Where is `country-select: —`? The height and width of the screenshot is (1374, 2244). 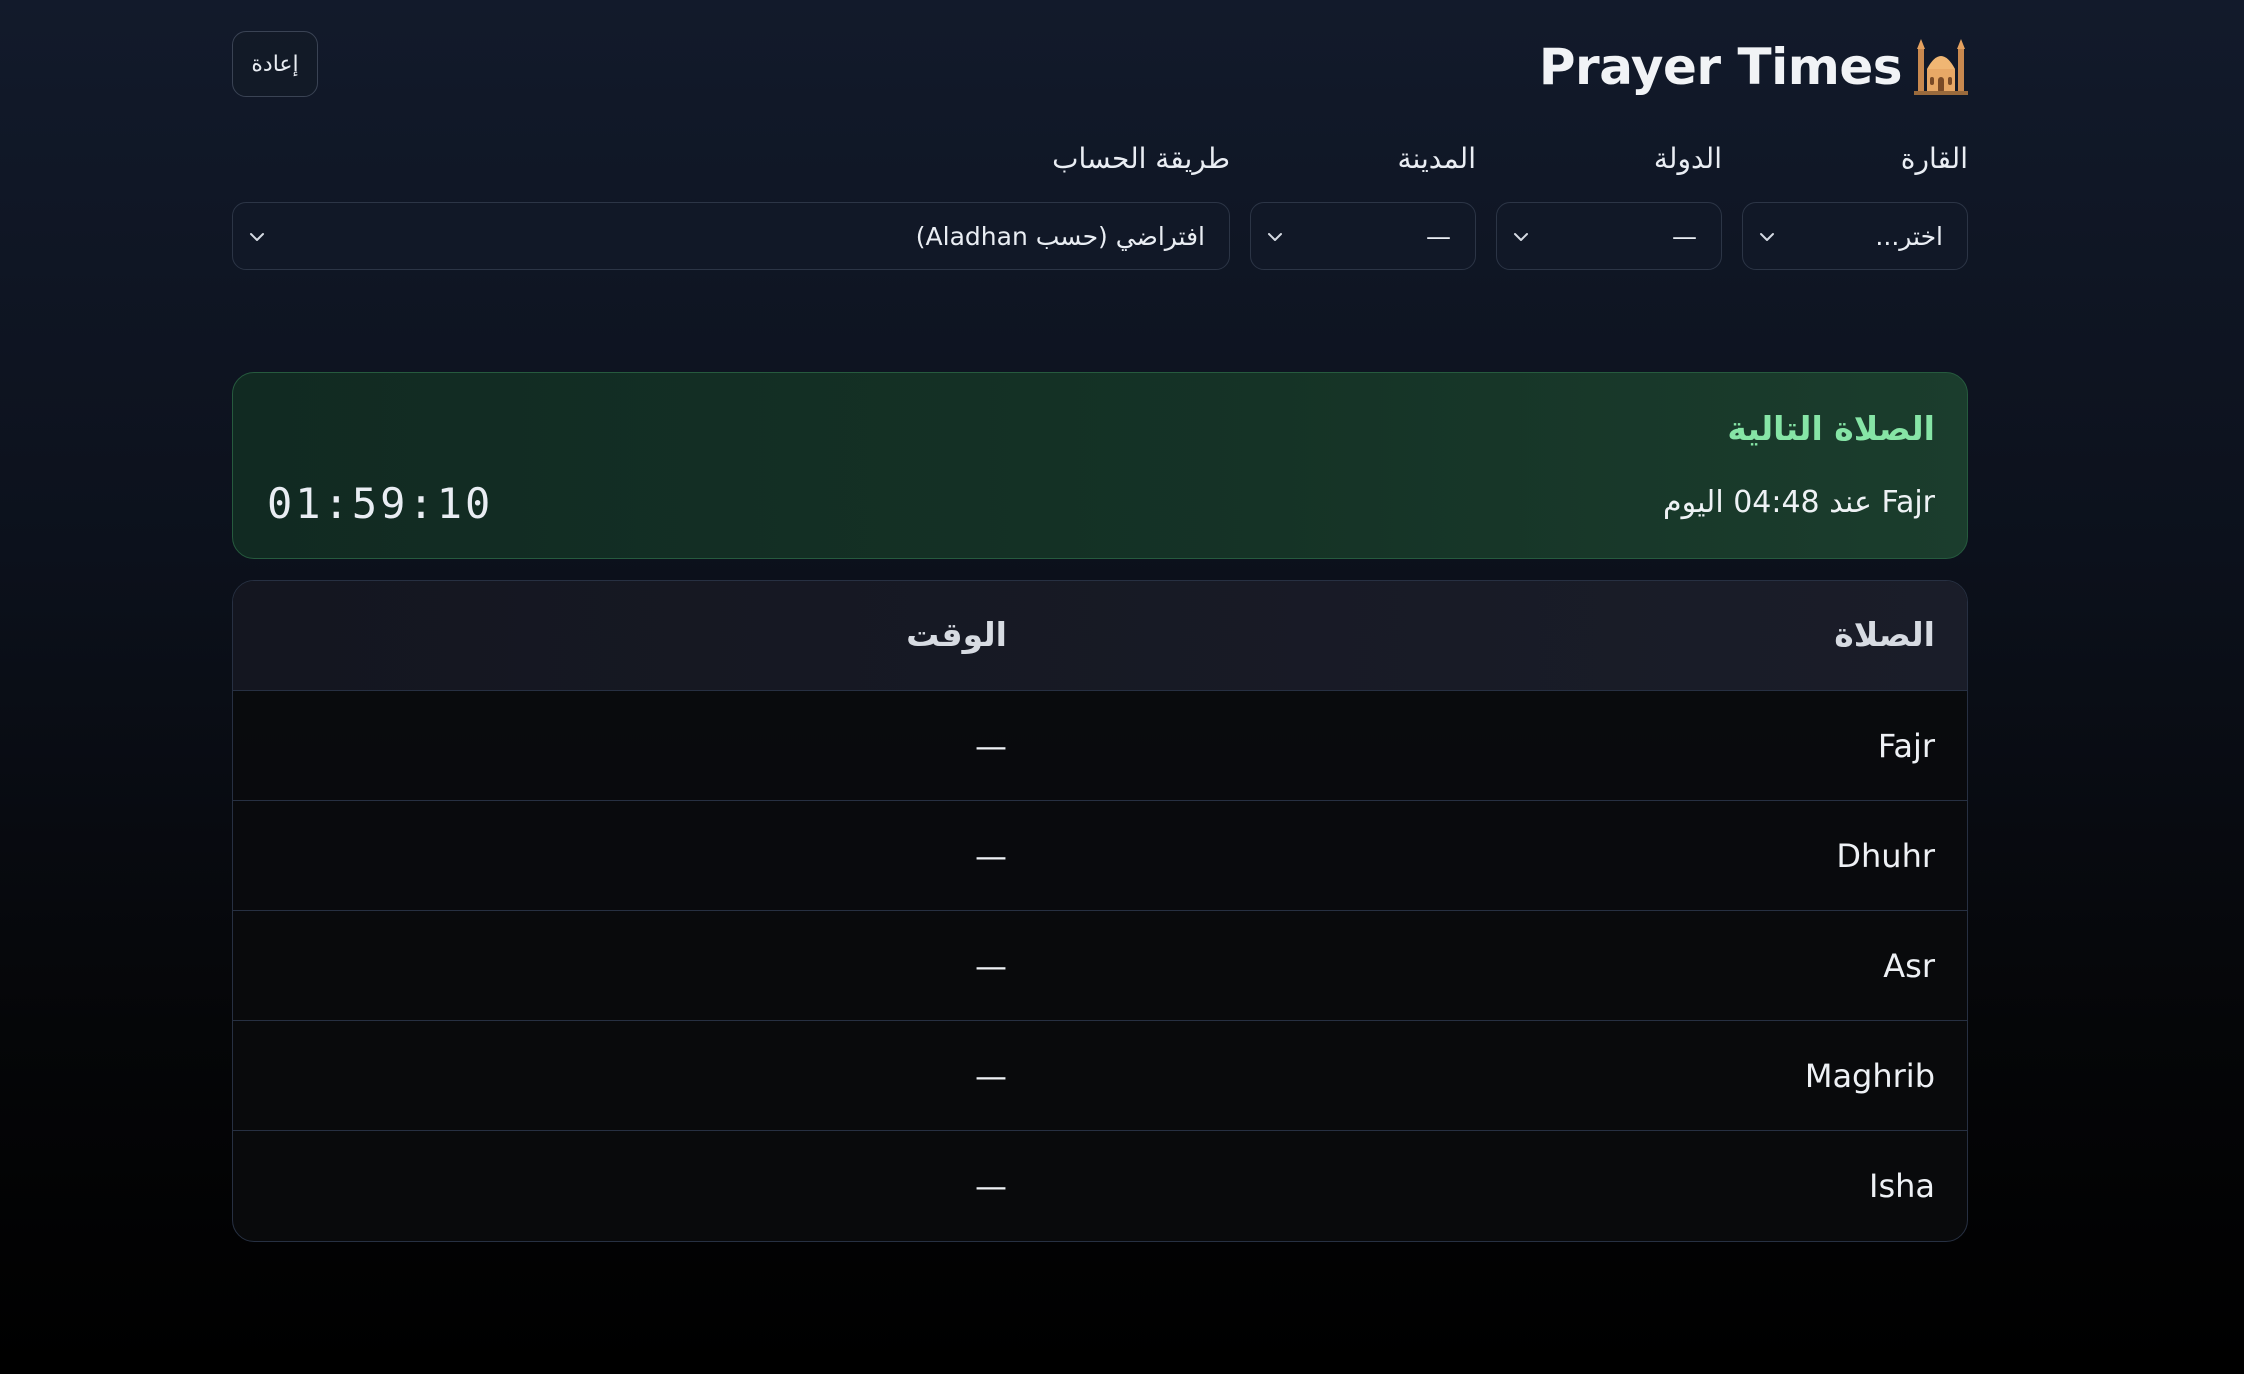
country-select: — is located at coordinates (1609, 236).